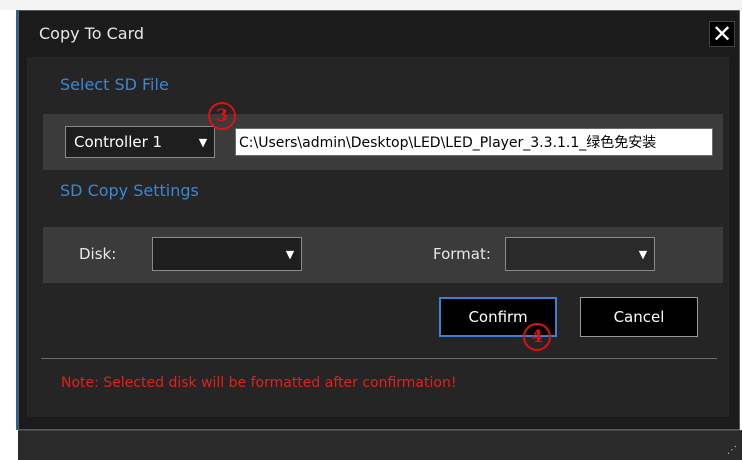 The width and height of the screenshot is (742, 460). I want to click on app-background-top, so click(371, 5).